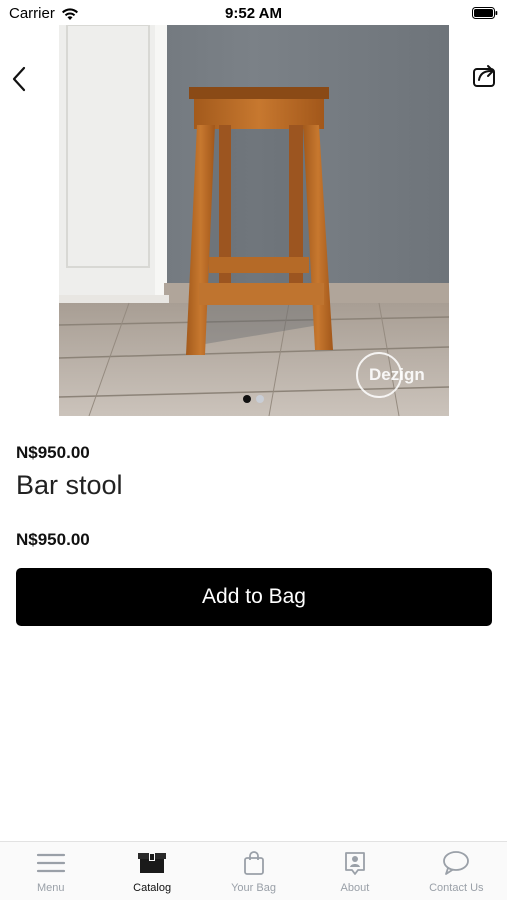 Image resolution: width=507 pixels, height=900 pixels. I want to click on tab-label-contact-us: Contact Us, so click(456, 888).